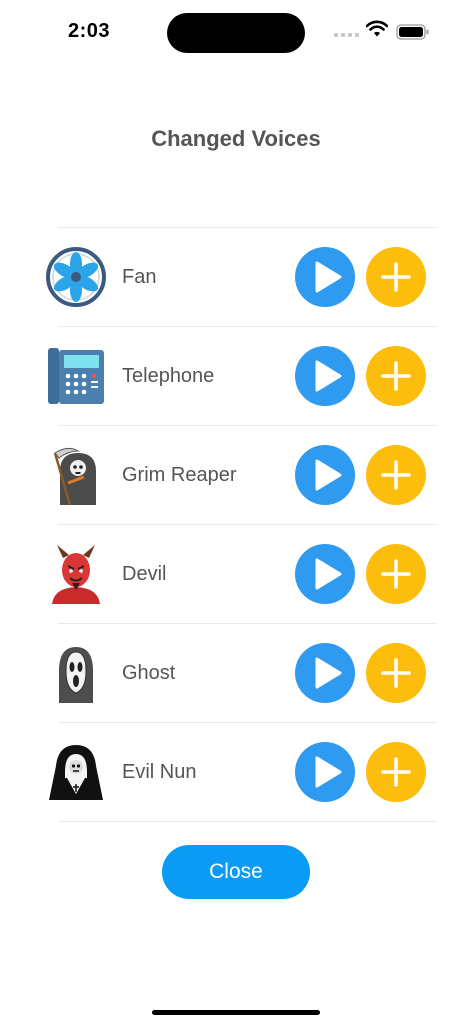  What do you see at coordinates (236, 138) in the screenshot?
I see `page-title: Changed Voices` at bounding box center [236, 138].